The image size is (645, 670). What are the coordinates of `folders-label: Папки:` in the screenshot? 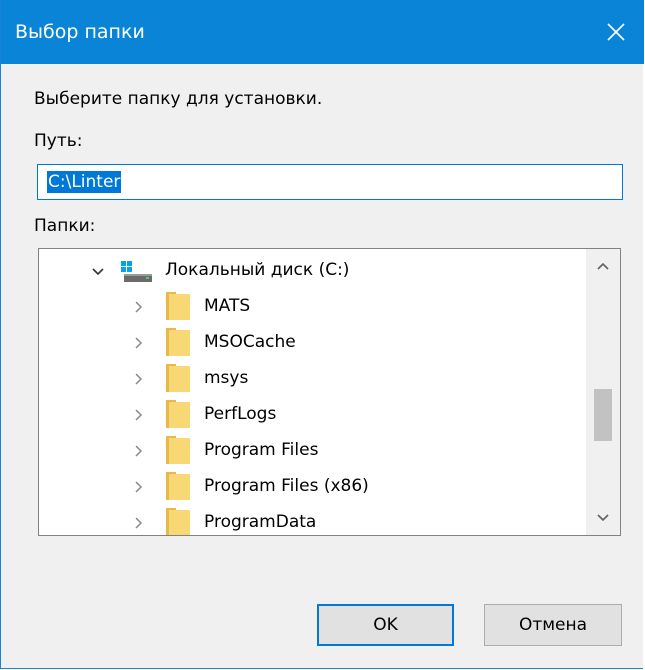 It's located at (65, 226).